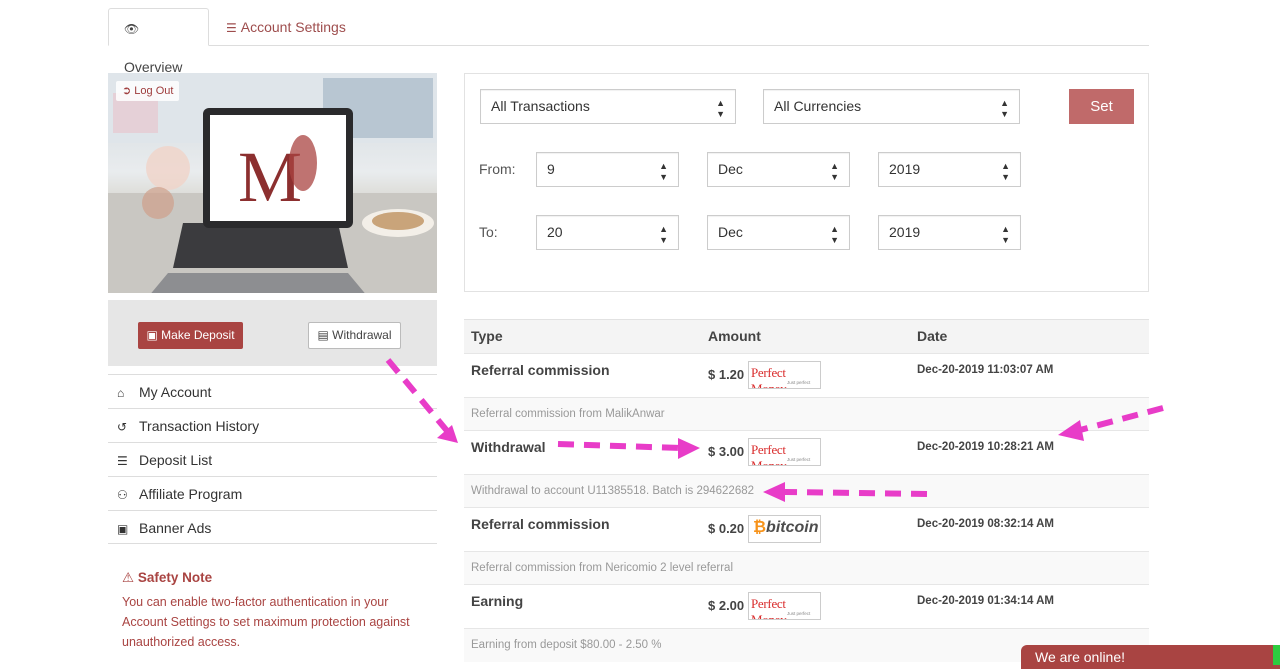 Image resolution: width=1280 pixels, height=669 pixels. What do you see at coordinates (176, 460) in the screenshot?
I see `sidebar-item-label: Deposit List` at bounding box center [176, 460].